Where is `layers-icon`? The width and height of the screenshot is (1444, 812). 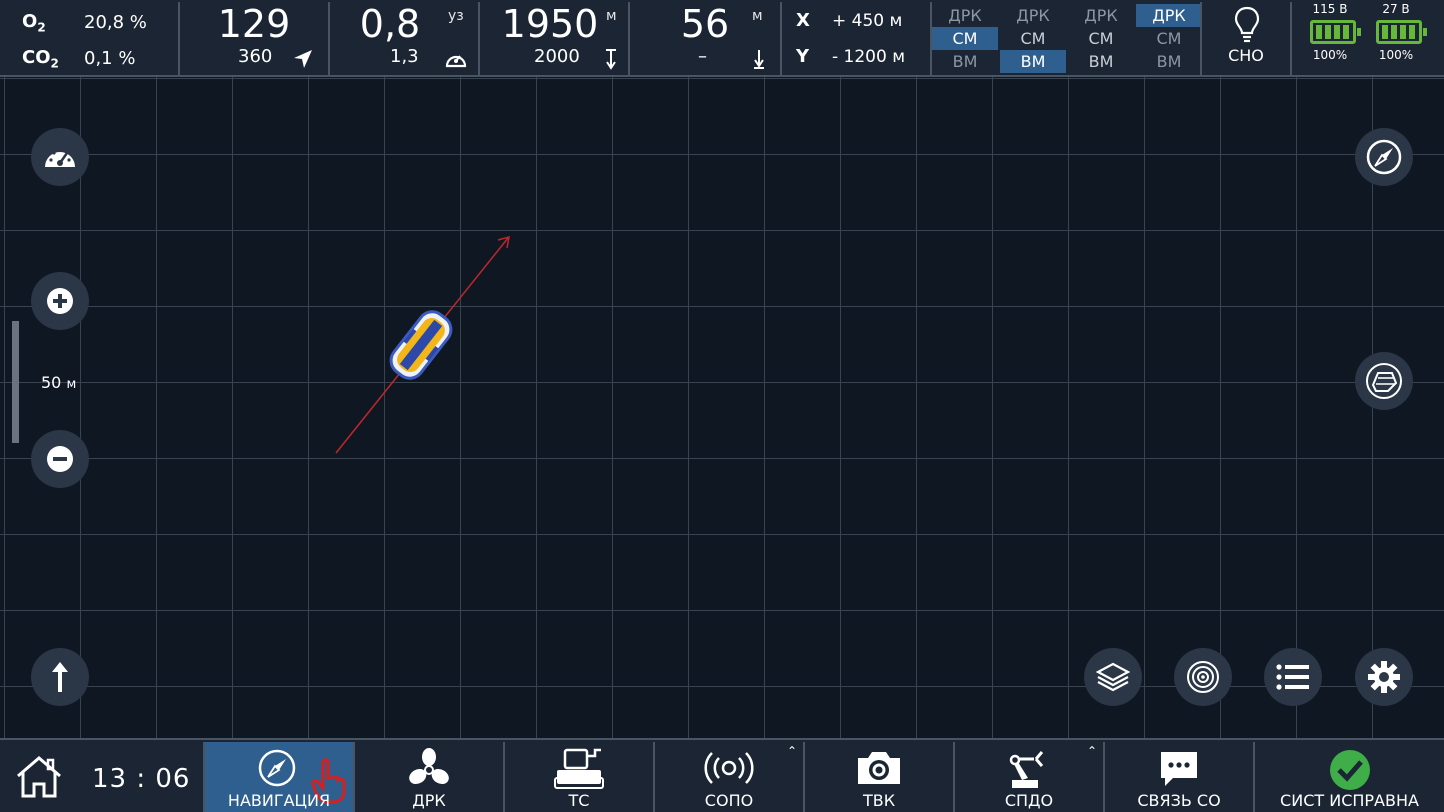
layers-icon is located at coordinates (1113, 677).